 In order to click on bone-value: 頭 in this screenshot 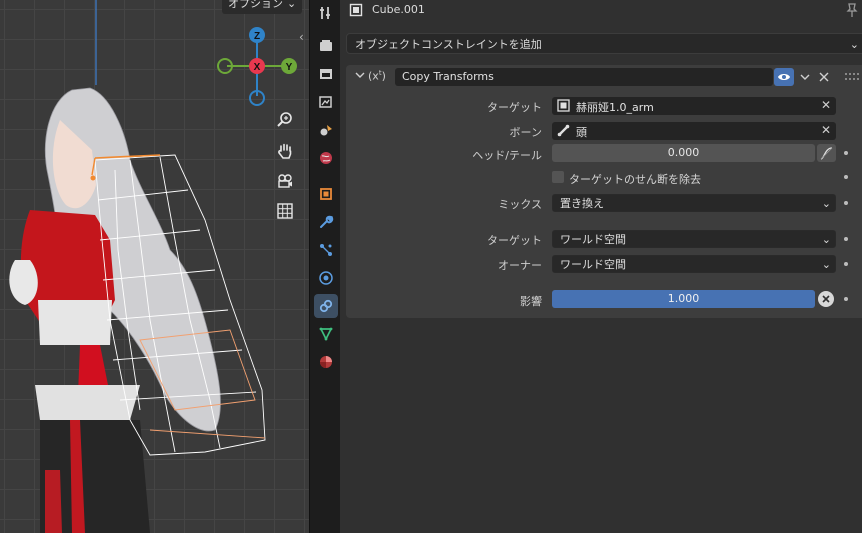, I will do `click(581, 132)`.